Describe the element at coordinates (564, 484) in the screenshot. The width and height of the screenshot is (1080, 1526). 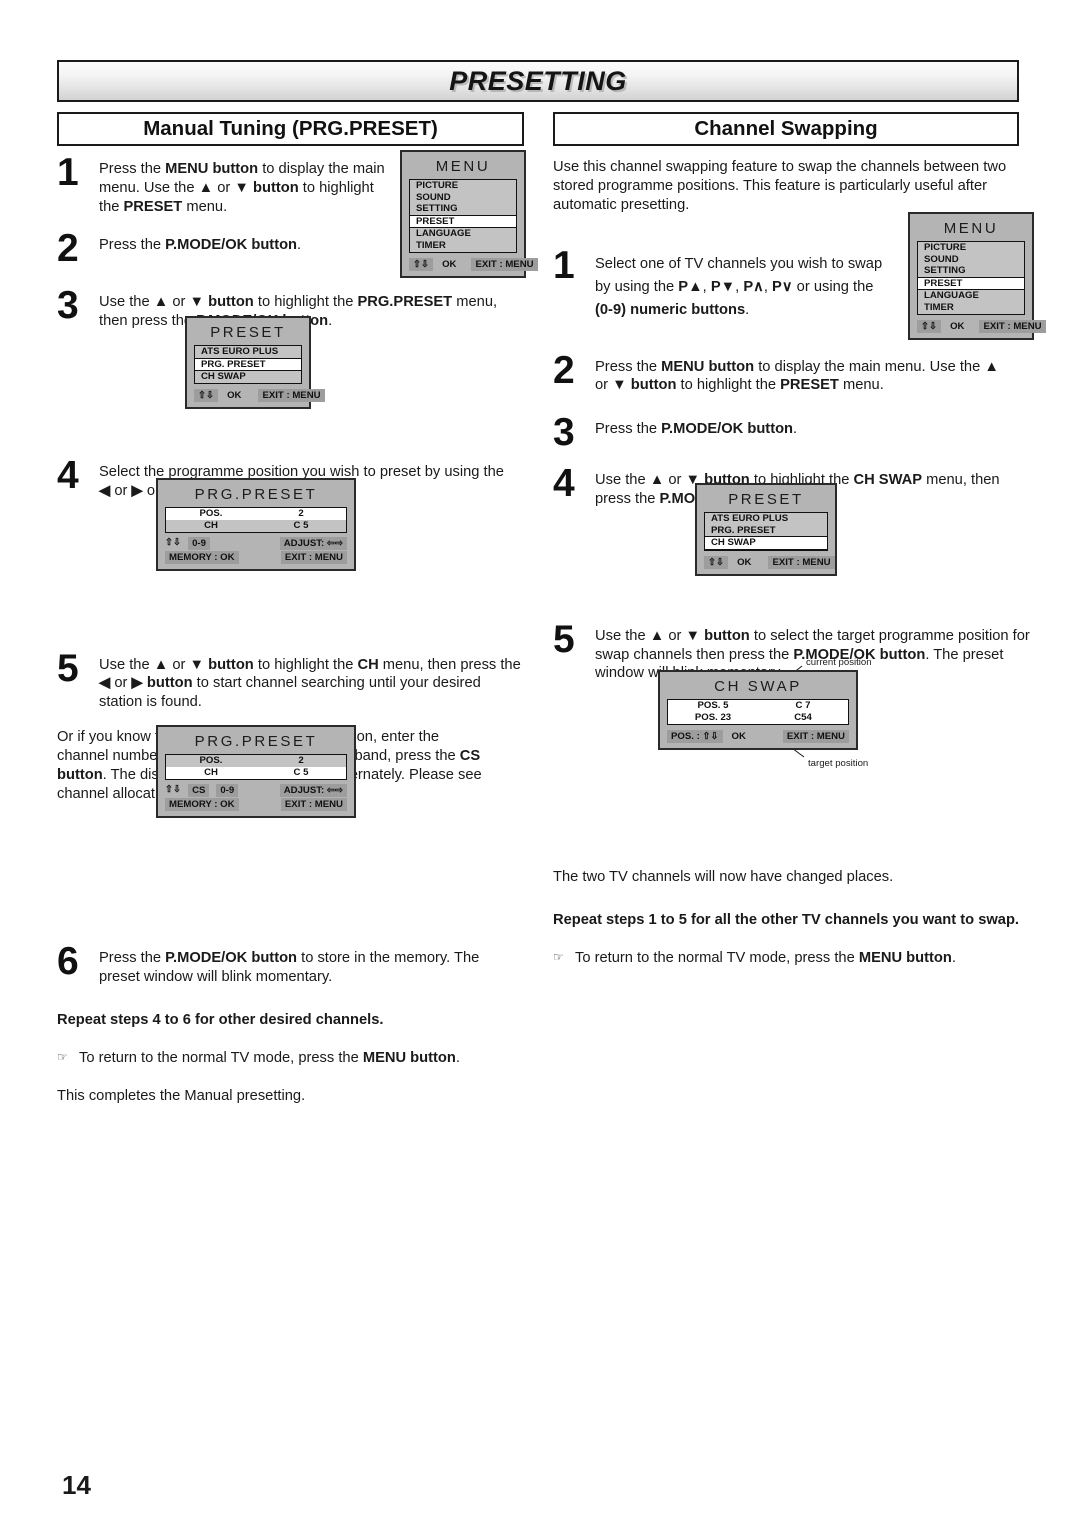
I see `right-step-4-number: 4` at that location.